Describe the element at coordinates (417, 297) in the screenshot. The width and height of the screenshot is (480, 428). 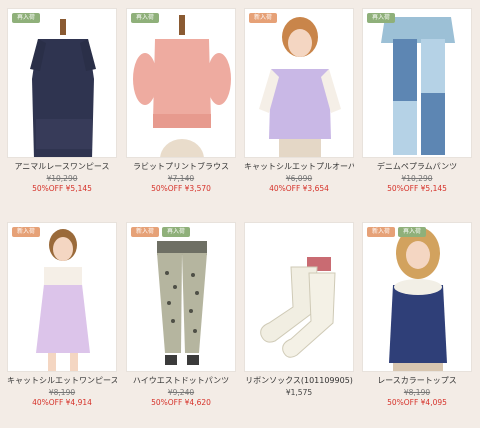
I see `product-image-lace-collar-top: 新入荷 再入荷` at that location.